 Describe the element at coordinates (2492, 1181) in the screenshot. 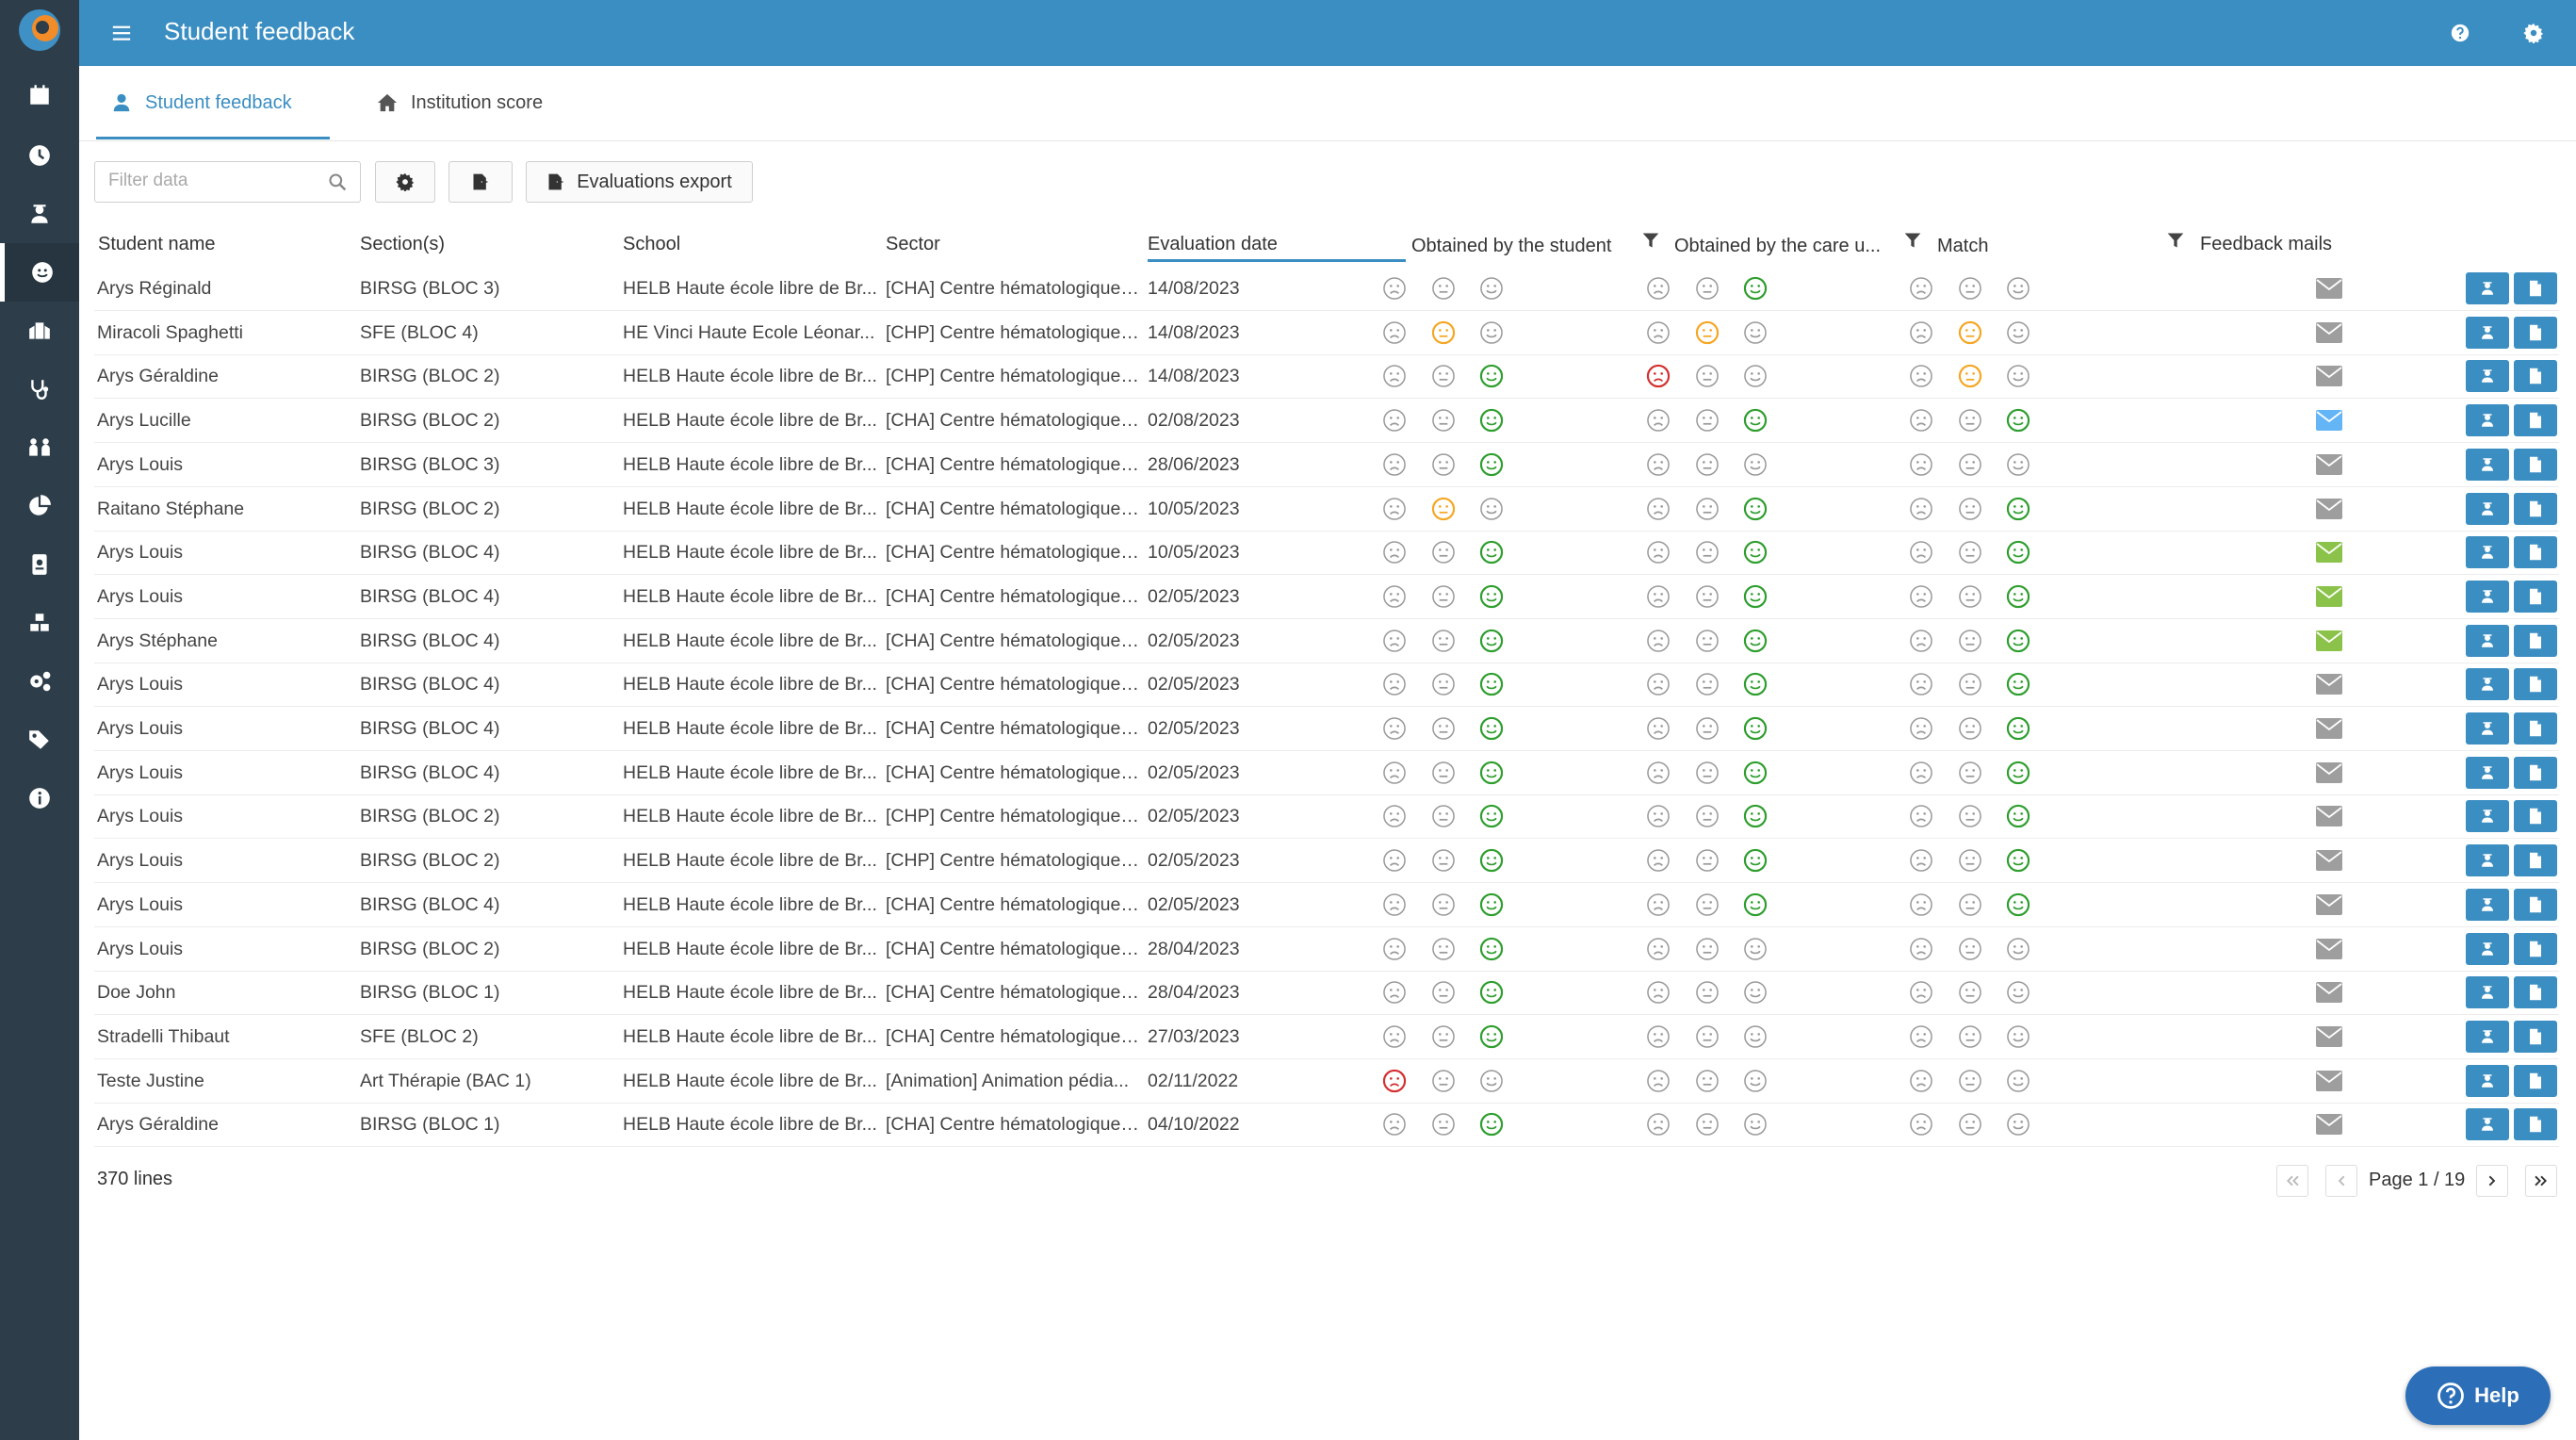

I see `next-page-button` at that location.